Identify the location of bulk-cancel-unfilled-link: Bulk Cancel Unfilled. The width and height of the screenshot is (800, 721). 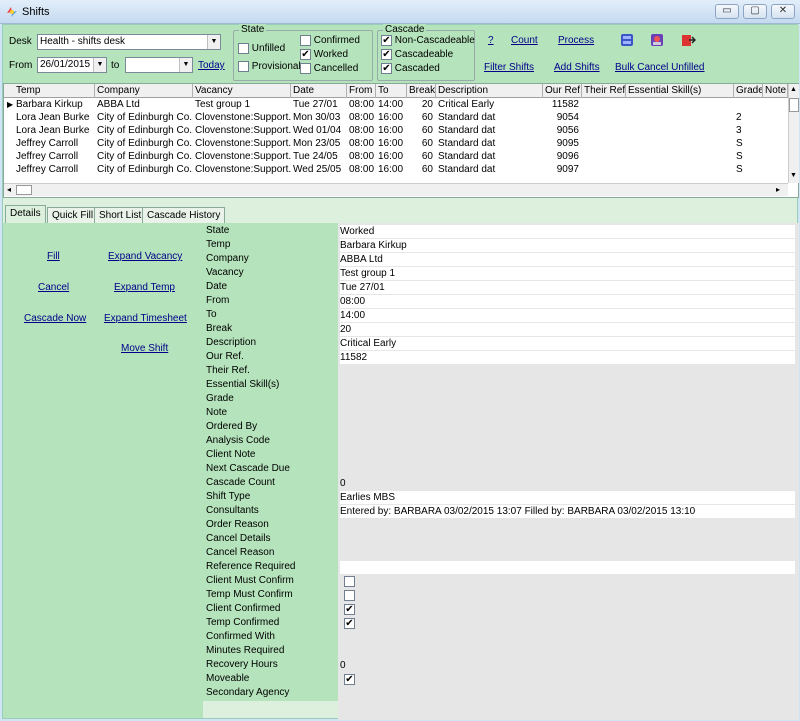
(660, 67).